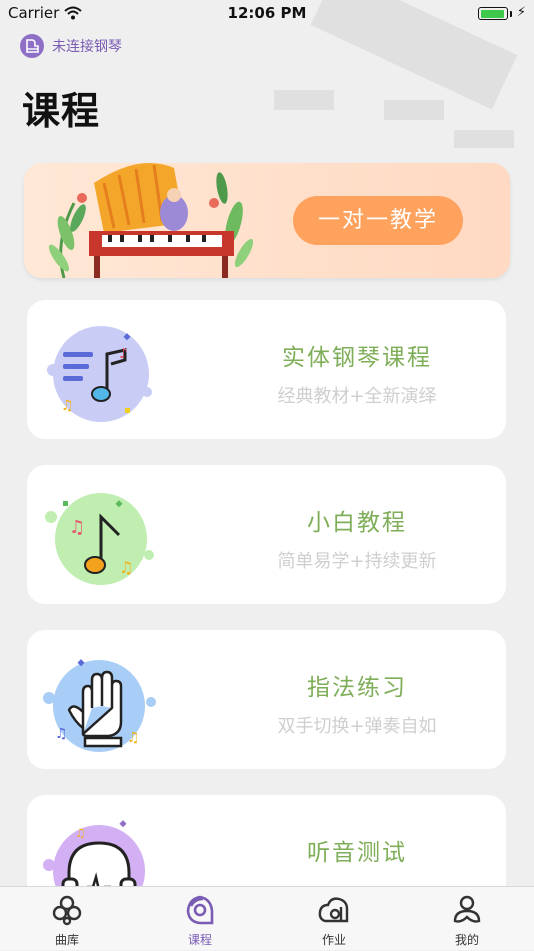 This screenshot has height=951, width=534. I want to click on homework-icon, so click(333, 910).